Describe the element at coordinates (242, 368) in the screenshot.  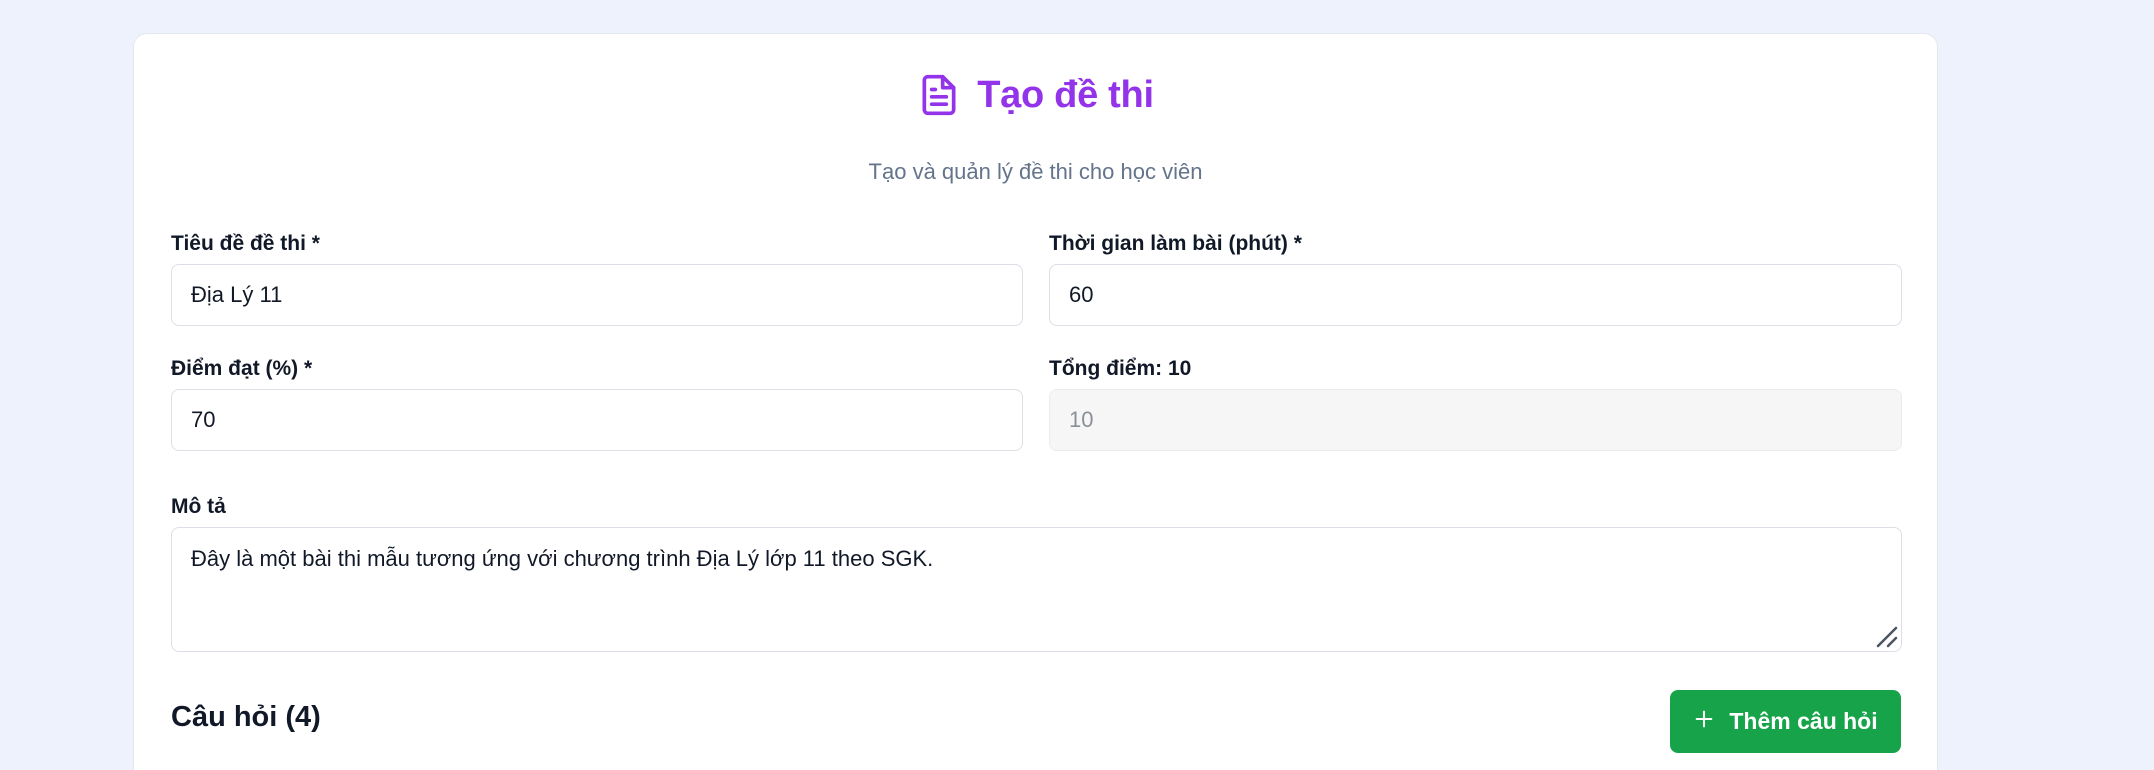
I see `pass-score-label: Điểm đạt (%) *` at that location.